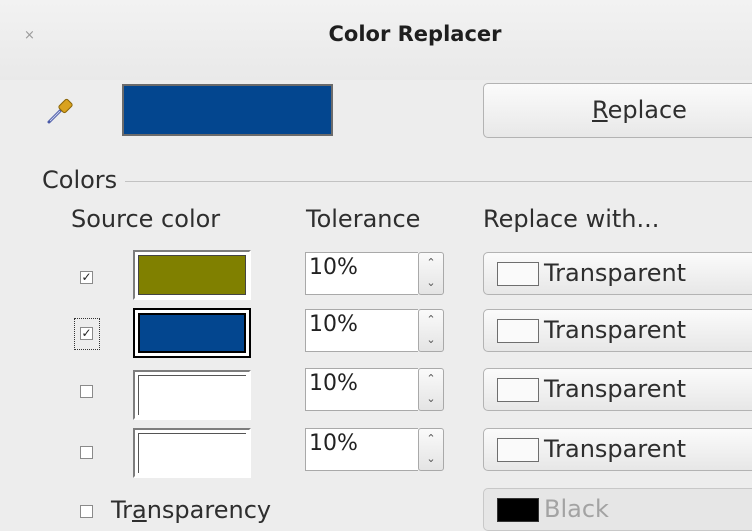 Image resolution: width=752 pixels, height=531 pixels. Describe the element at coordinates (363, 219) in the screenshot. I see `tolerance-header: Tolerance` at that location.